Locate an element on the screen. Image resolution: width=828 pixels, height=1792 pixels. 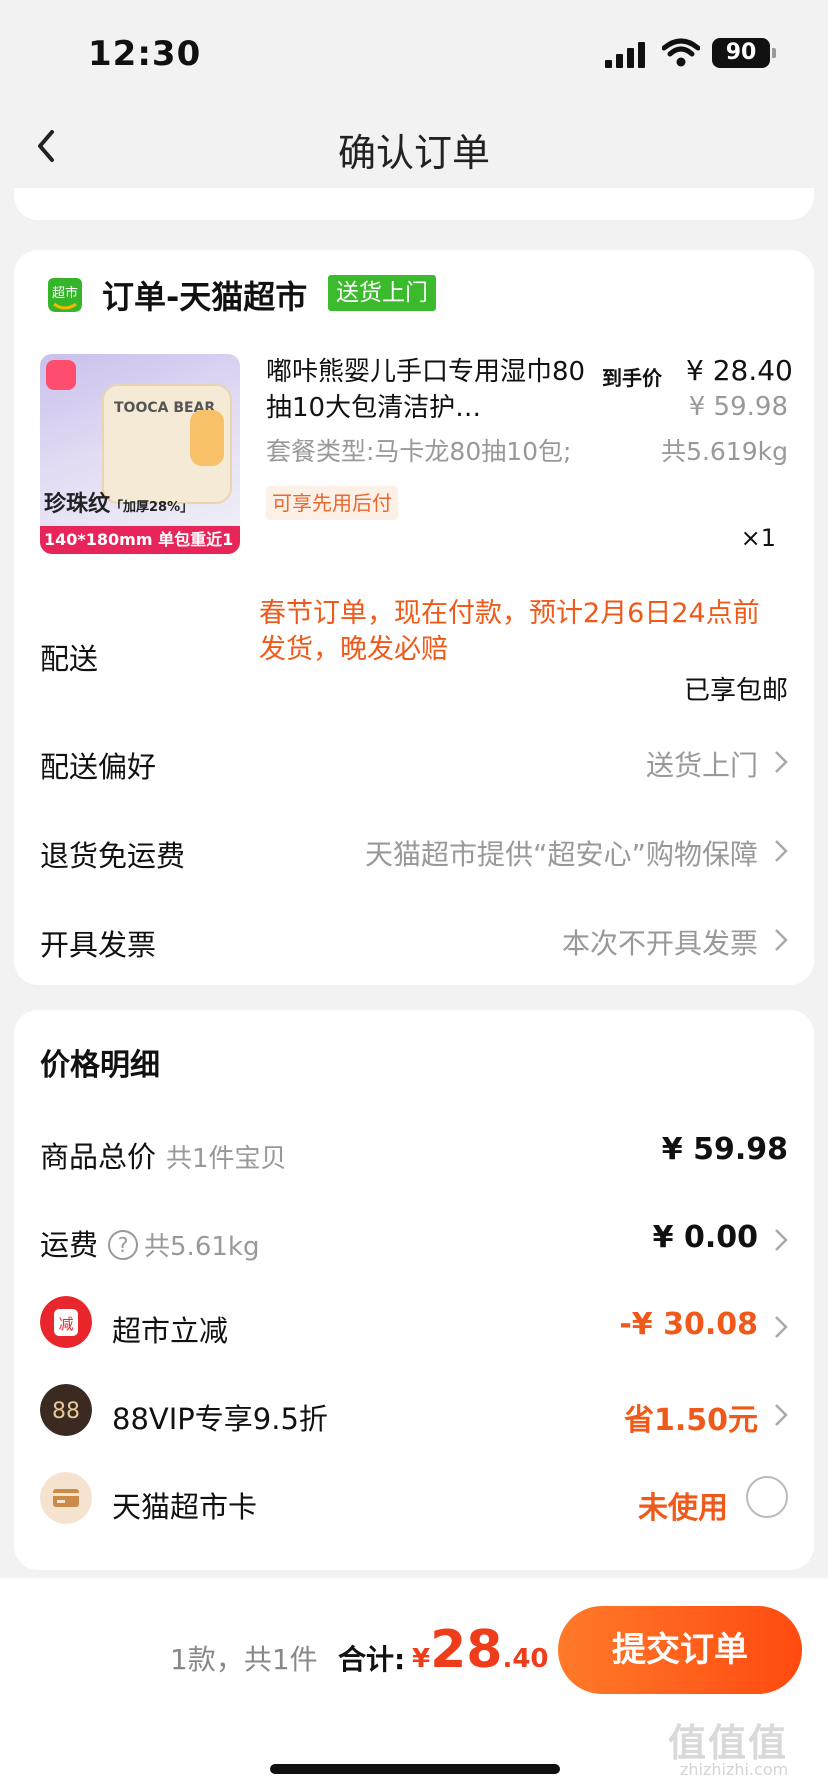
freight-label: 运费? 共5.61kg is located at coordinates (149, 1243).